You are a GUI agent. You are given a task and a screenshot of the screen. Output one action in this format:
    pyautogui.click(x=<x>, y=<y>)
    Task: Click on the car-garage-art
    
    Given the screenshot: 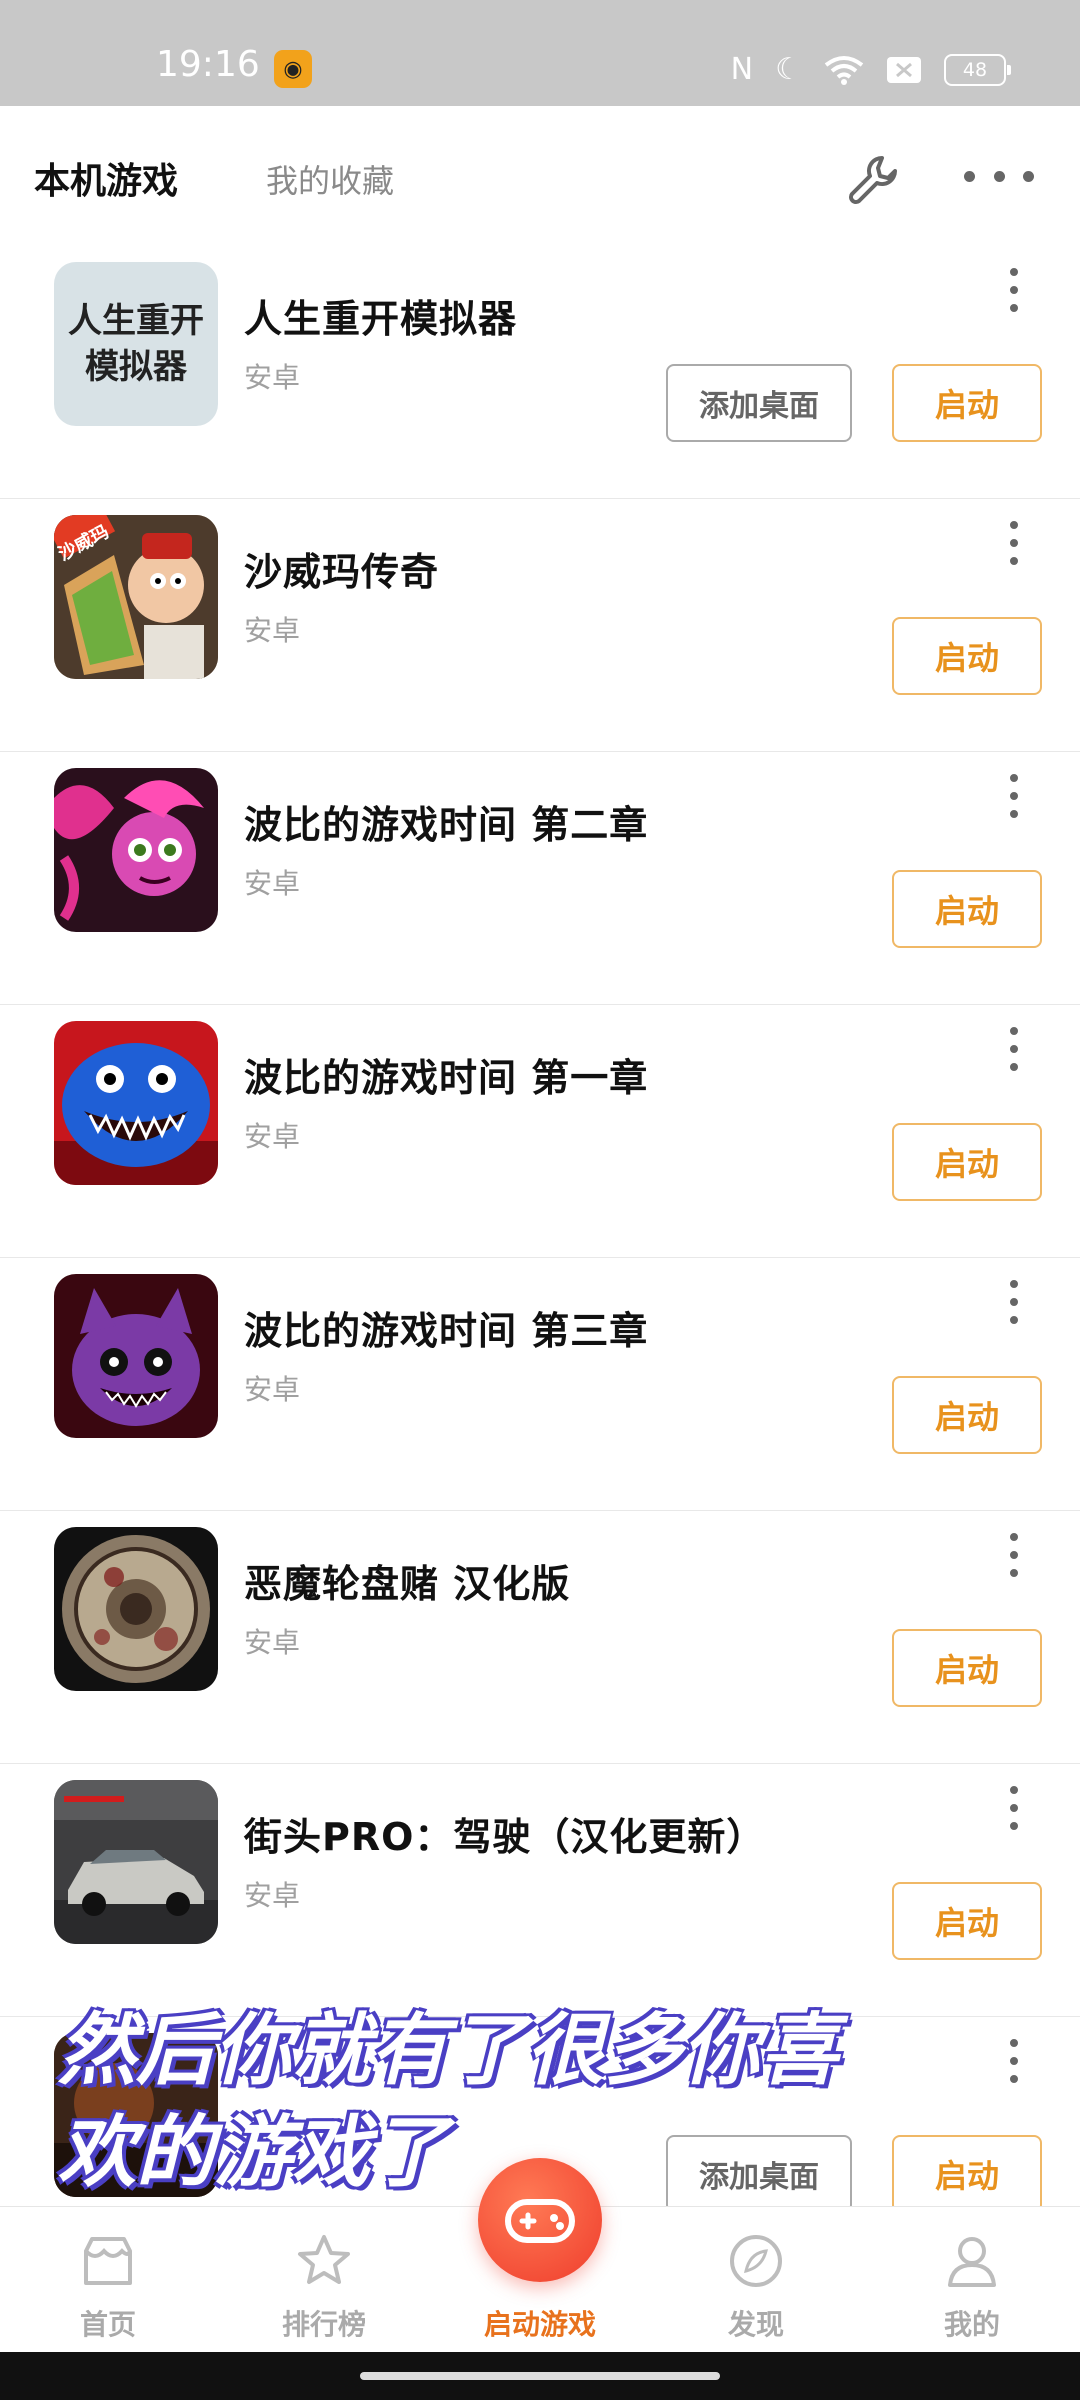 What is the action you would take?
    pyautogui.click(x=136, y=1862)
    